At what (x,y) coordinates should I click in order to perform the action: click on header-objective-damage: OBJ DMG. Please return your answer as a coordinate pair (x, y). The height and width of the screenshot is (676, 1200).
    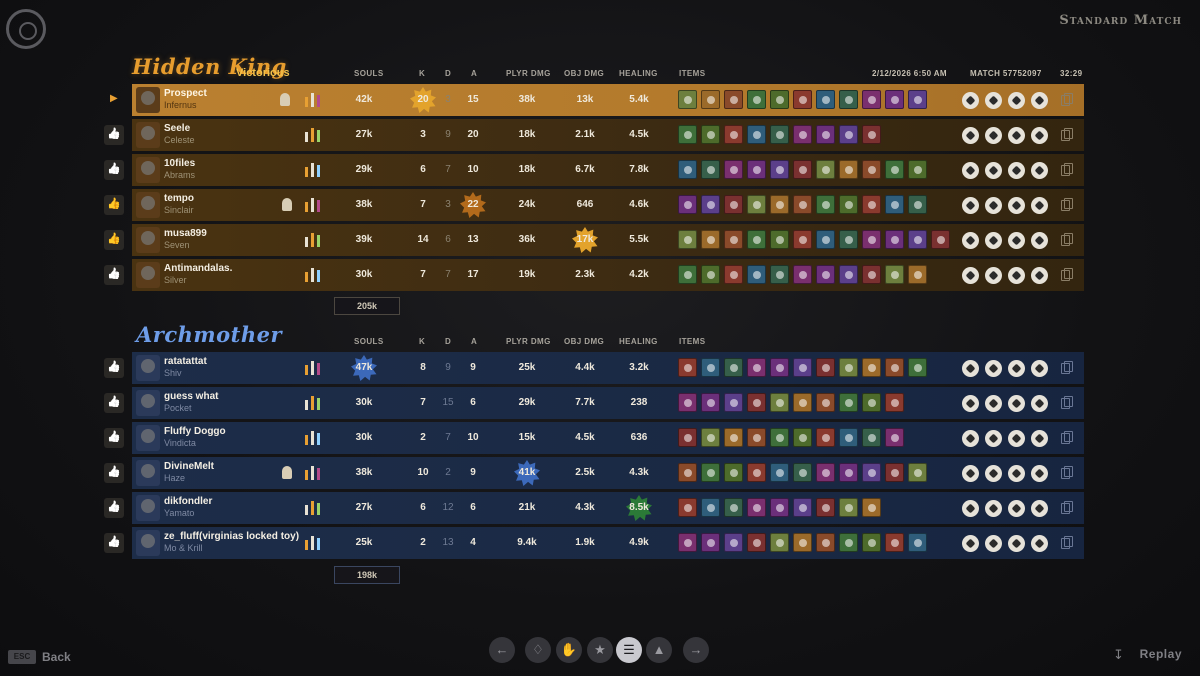
    Looking at the image, I should click on (584, 341).